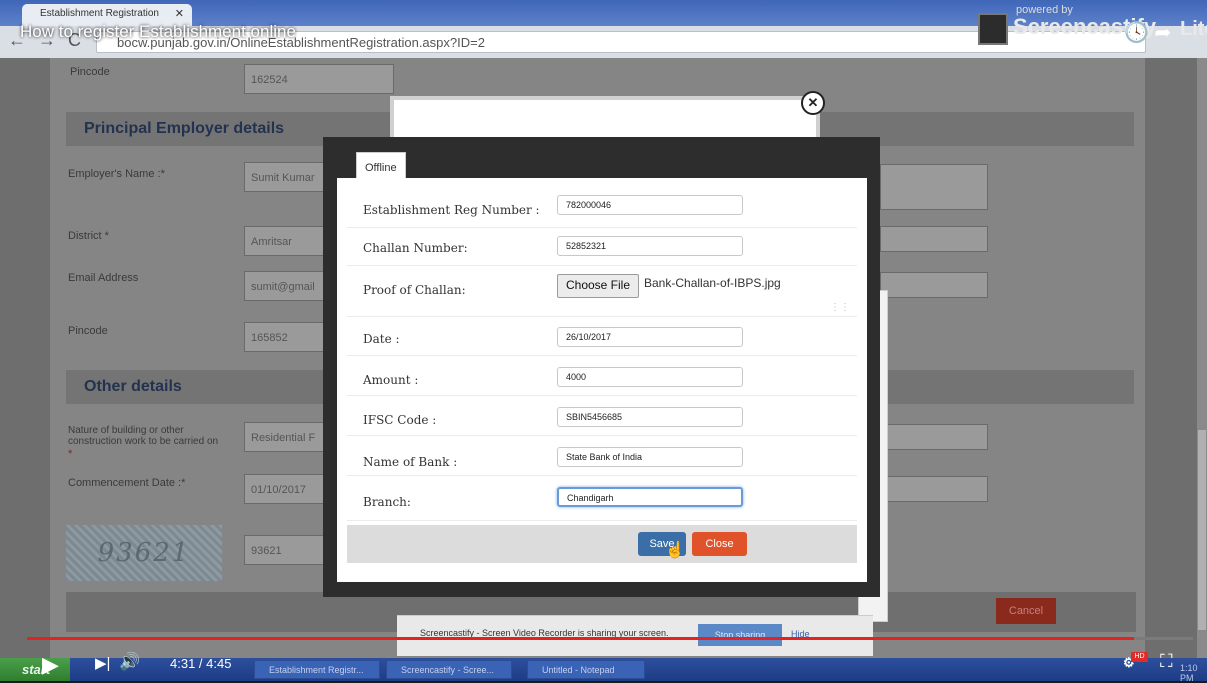 This screenshot has width=1207, height=683. I want to click on right-gutter, so click(1172, 358).